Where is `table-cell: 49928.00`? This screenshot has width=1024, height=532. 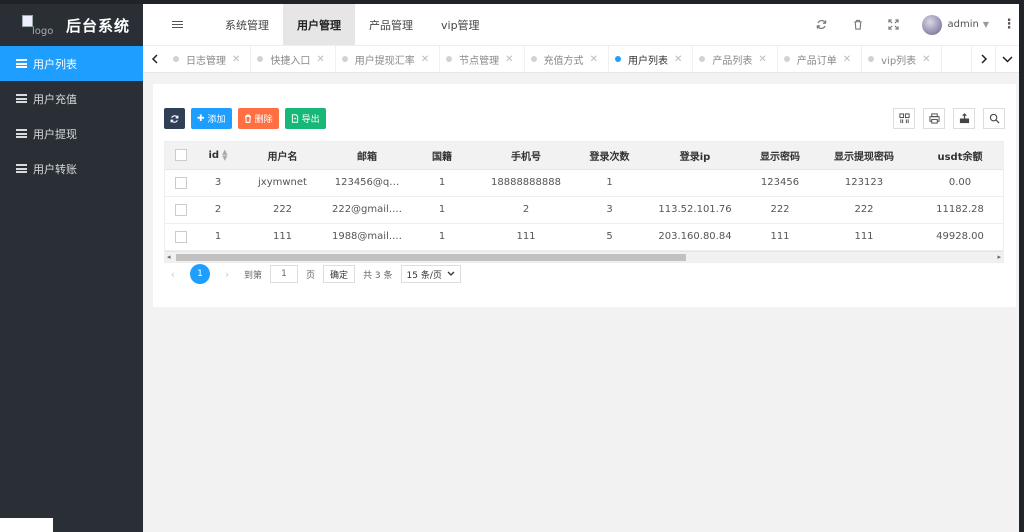 table-cell: 49928.00 is located at coordinates (960, 236).